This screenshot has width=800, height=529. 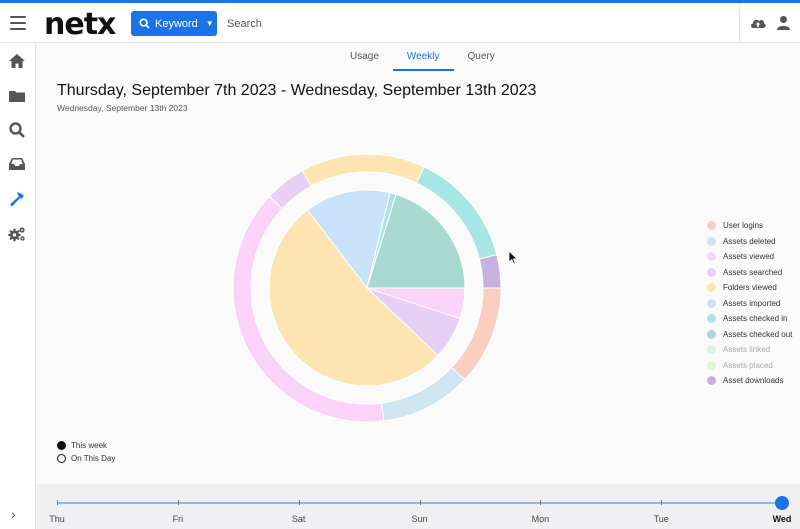 I want to click on legend-label: User logins, so click(x=743, y=226).